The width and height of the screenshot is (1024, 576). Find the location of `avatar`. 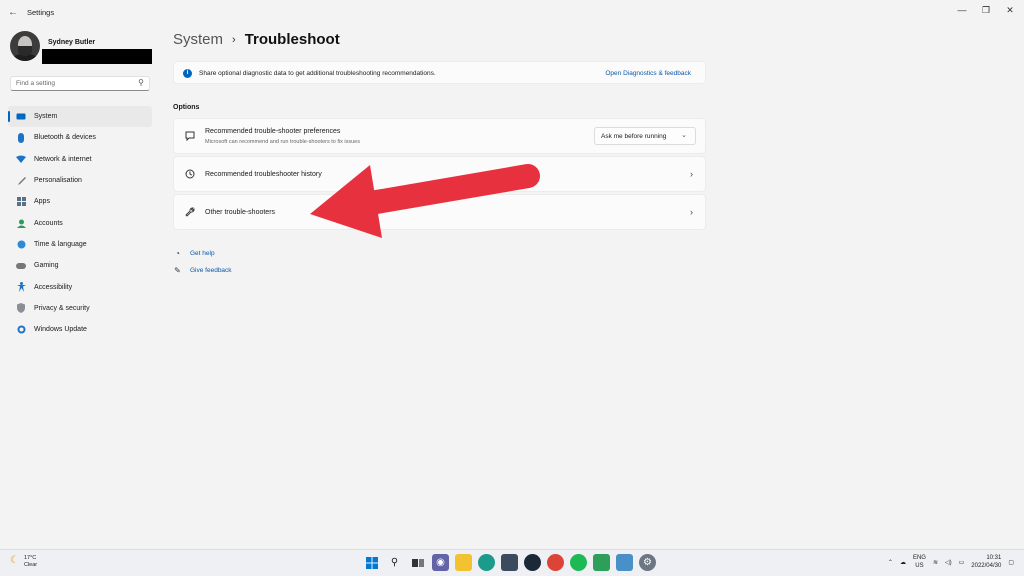

avatar is located at coordinates (25, 46).